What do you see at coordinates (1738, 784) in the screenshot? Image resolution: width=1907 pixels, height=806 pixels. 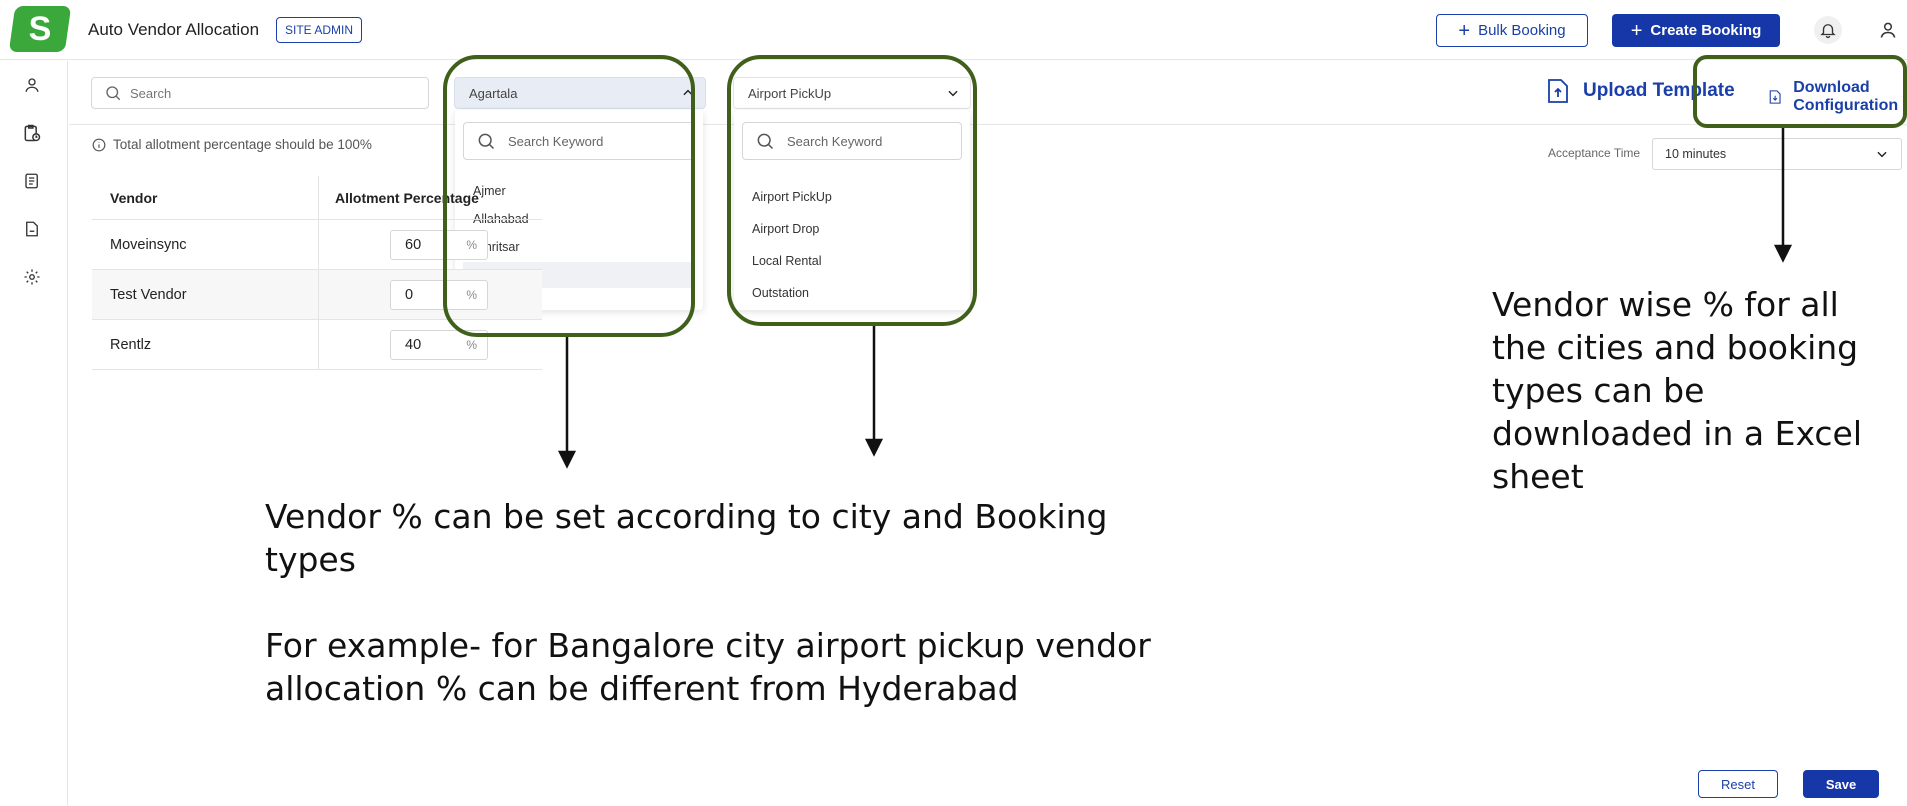 I see `reset-button: Reset` at bounding box center [1738, 784].